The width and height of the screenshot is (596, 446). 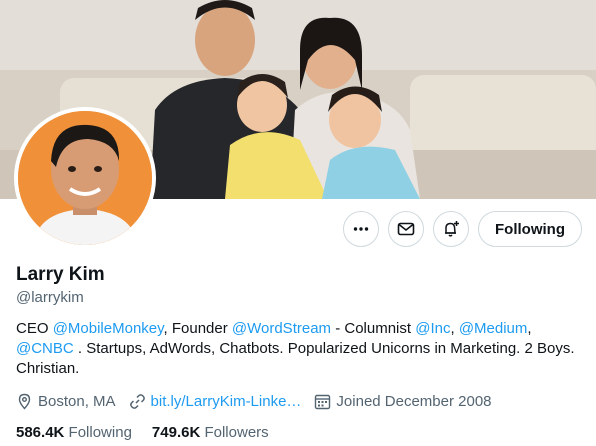 I want to click on followers-count-link: 749.6K Followers, so click(x=210, y=432).